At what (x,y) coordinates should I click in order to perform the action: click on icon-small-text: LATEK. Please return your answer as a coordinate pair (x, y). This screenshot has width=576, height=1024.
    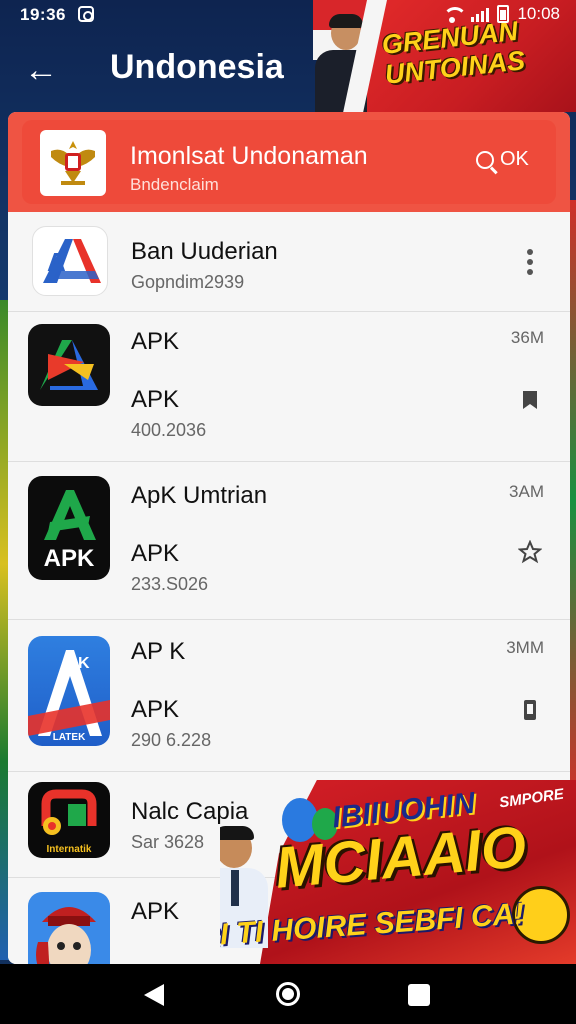
    Looking at the image, I should click on (69, 737).